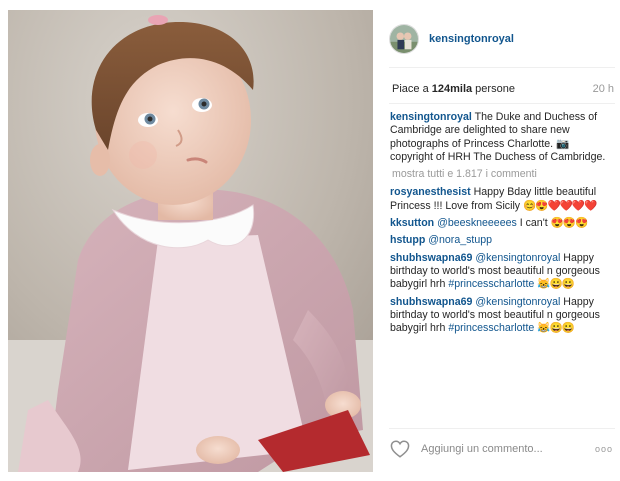 This screenshot has height=481, width=620. Describe the element at coordinates (569, 223) in the screenshot. I see `comment-emoji: 😍😍😍` at that location.